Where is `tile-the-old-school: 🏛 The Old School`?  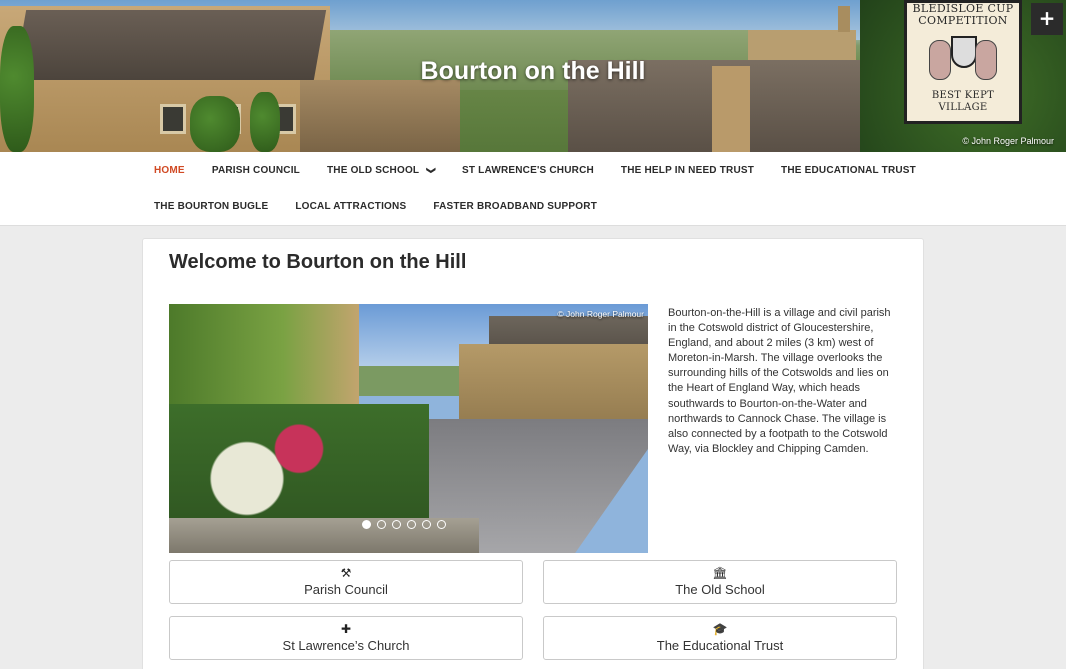
tile-the-old-school: 🏛 The Old School is located at coordinates (720, 582).